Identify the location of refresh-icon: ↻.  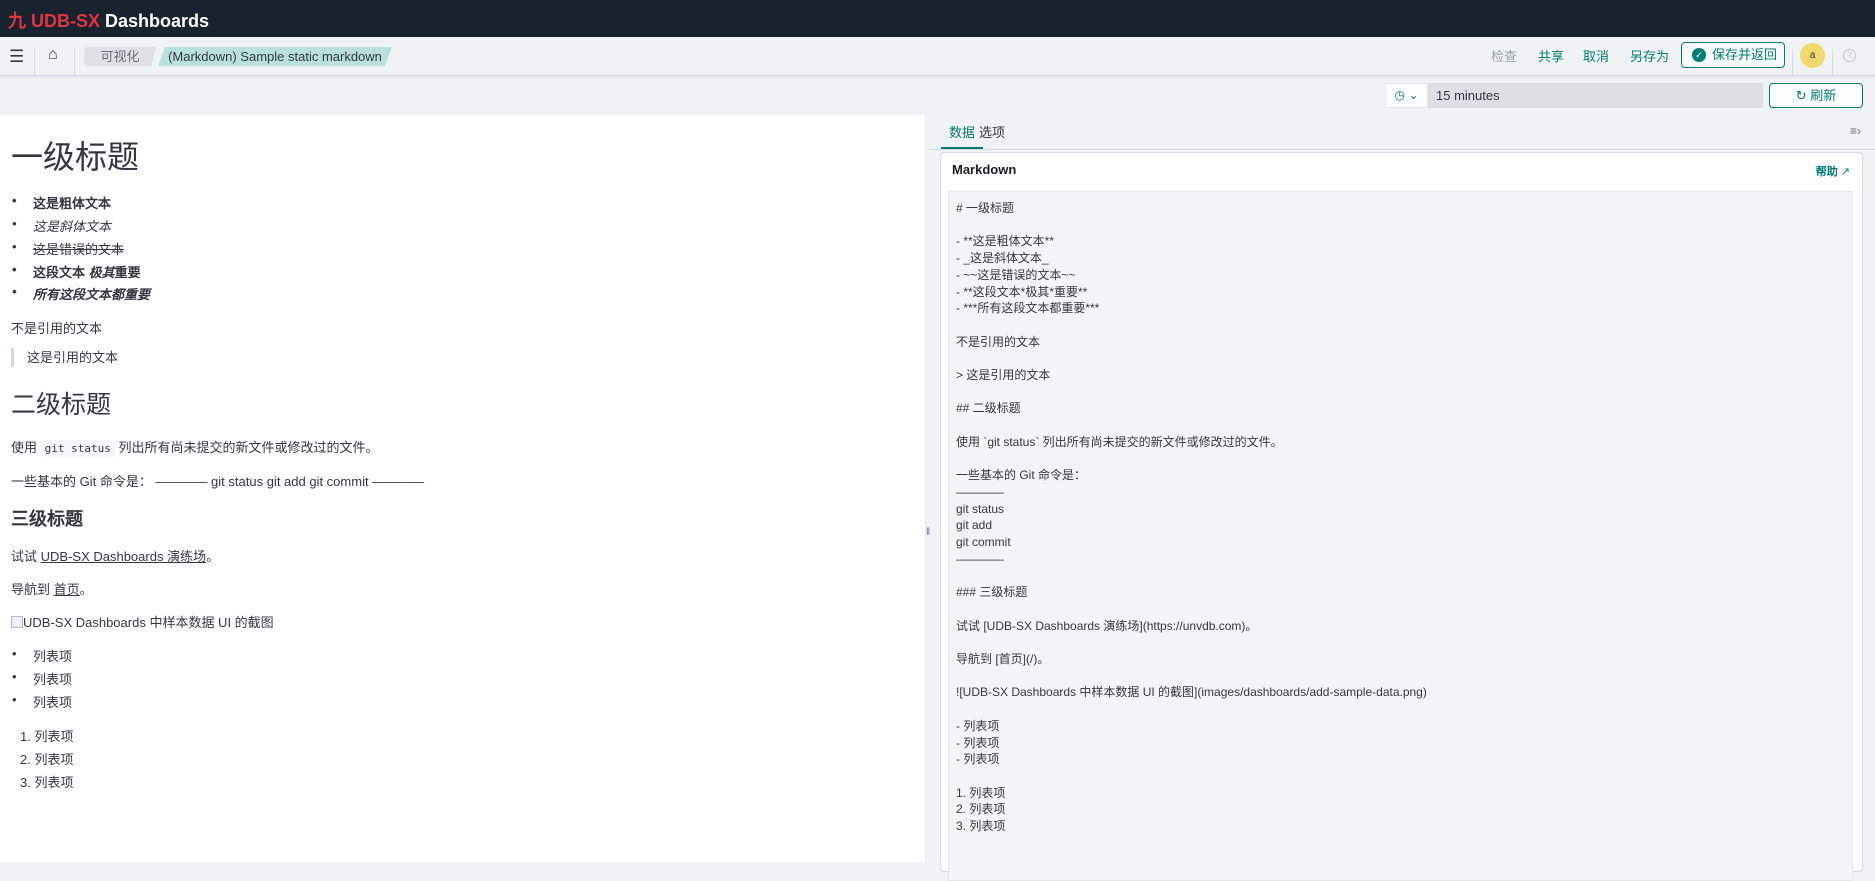
(1801, 95).